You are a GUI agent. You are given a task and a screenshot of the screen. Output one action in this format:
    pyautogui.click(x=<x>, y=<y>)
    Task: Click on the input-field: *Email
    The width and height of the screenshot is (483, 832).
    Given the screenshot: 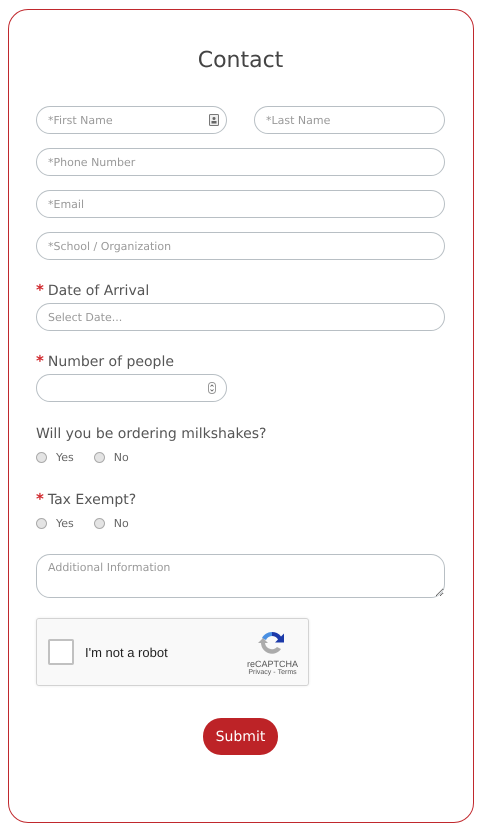 What is the action you would take?
    pyautogui.click(x=240, y=204)
    